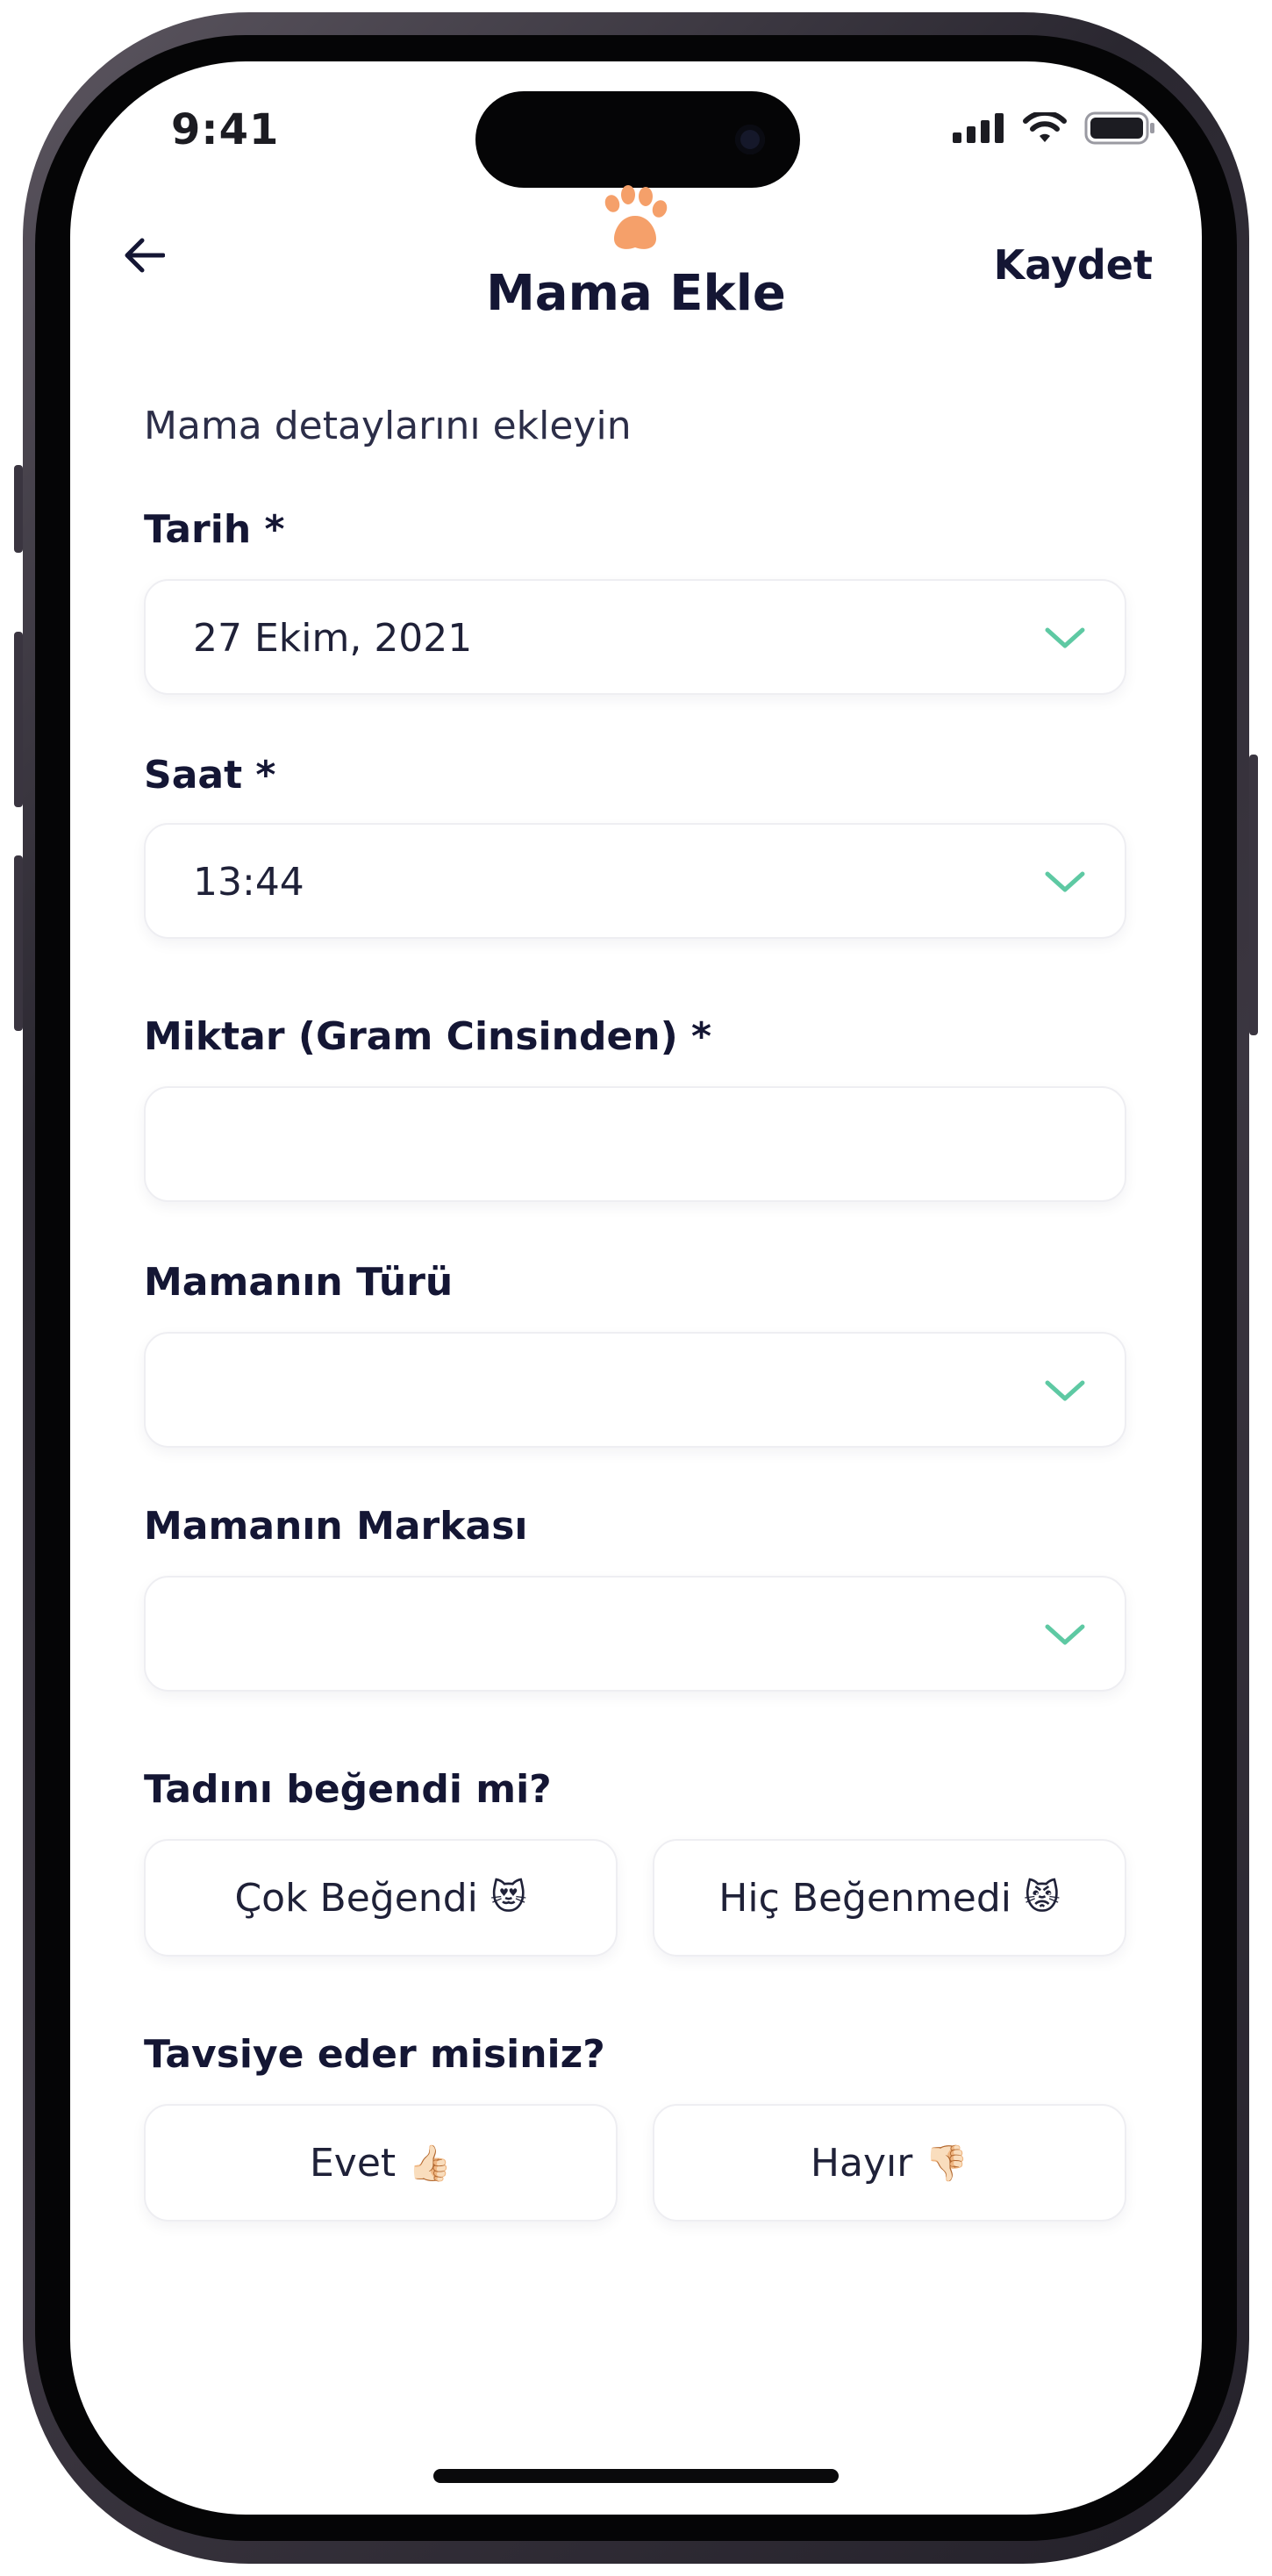 The width and height of the screenshot is (1272, 2576). Describe the element at coordinates (374, 2054) in the screenshot. I see `recommend-label: Tavsiye eder misiniz?` at that location.